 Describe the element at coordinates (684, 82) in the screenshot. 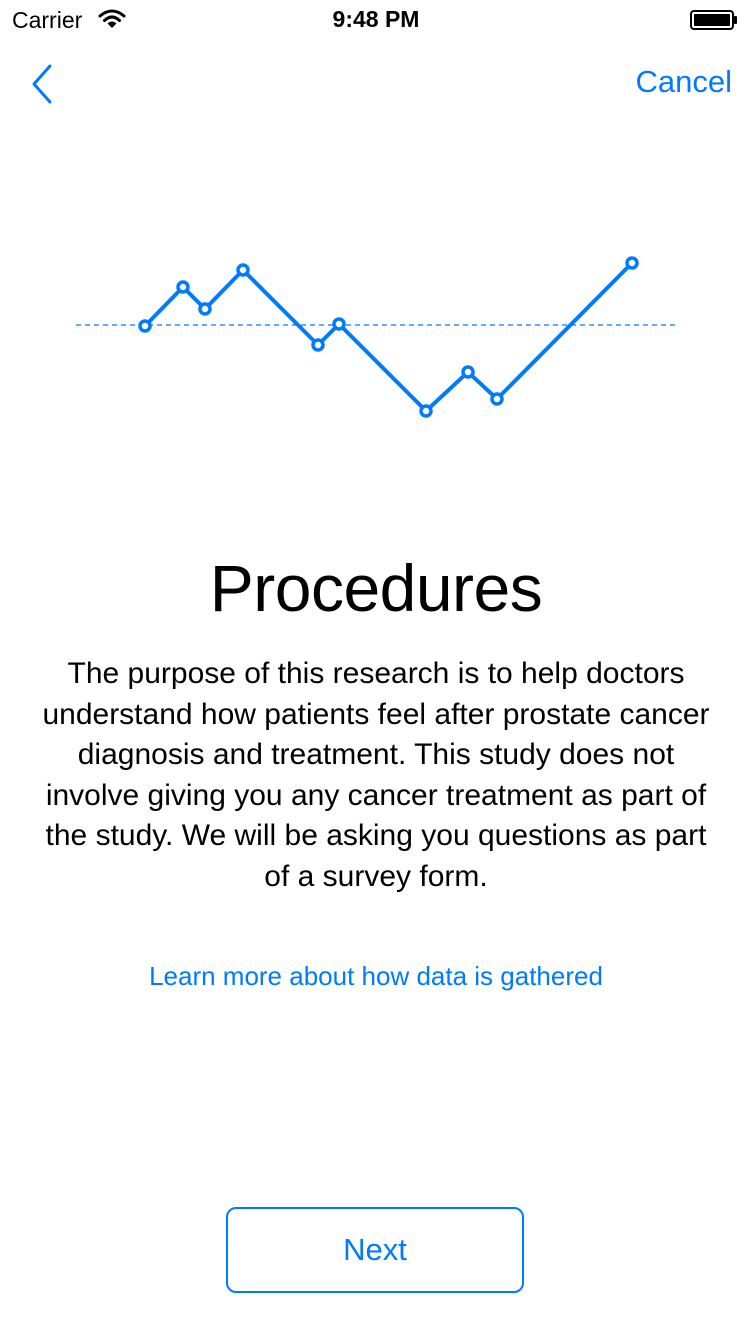

I see `cancel-button: Cancel` at that location.